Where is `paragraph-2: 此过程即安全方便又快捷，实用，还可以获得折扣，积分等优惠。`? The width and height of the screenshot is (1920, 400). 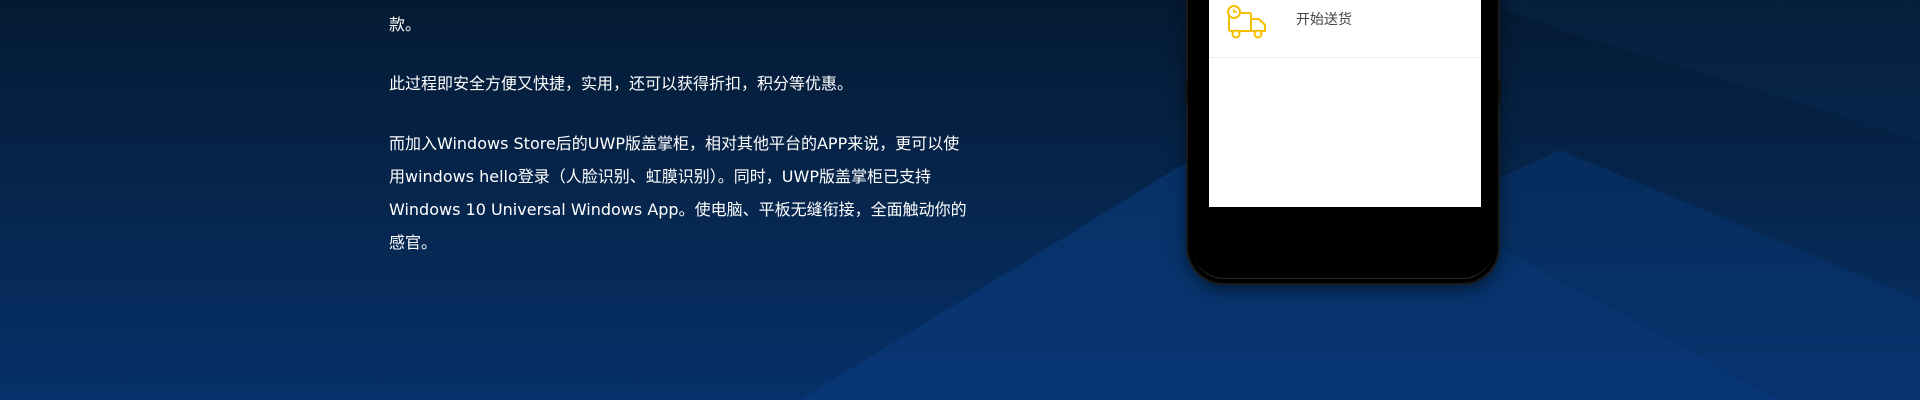 paragraph-2: 此过程即安全方便又快捷，实用，还可以获得折扣，积分等优惠。 is located at coordinates (621, 83).